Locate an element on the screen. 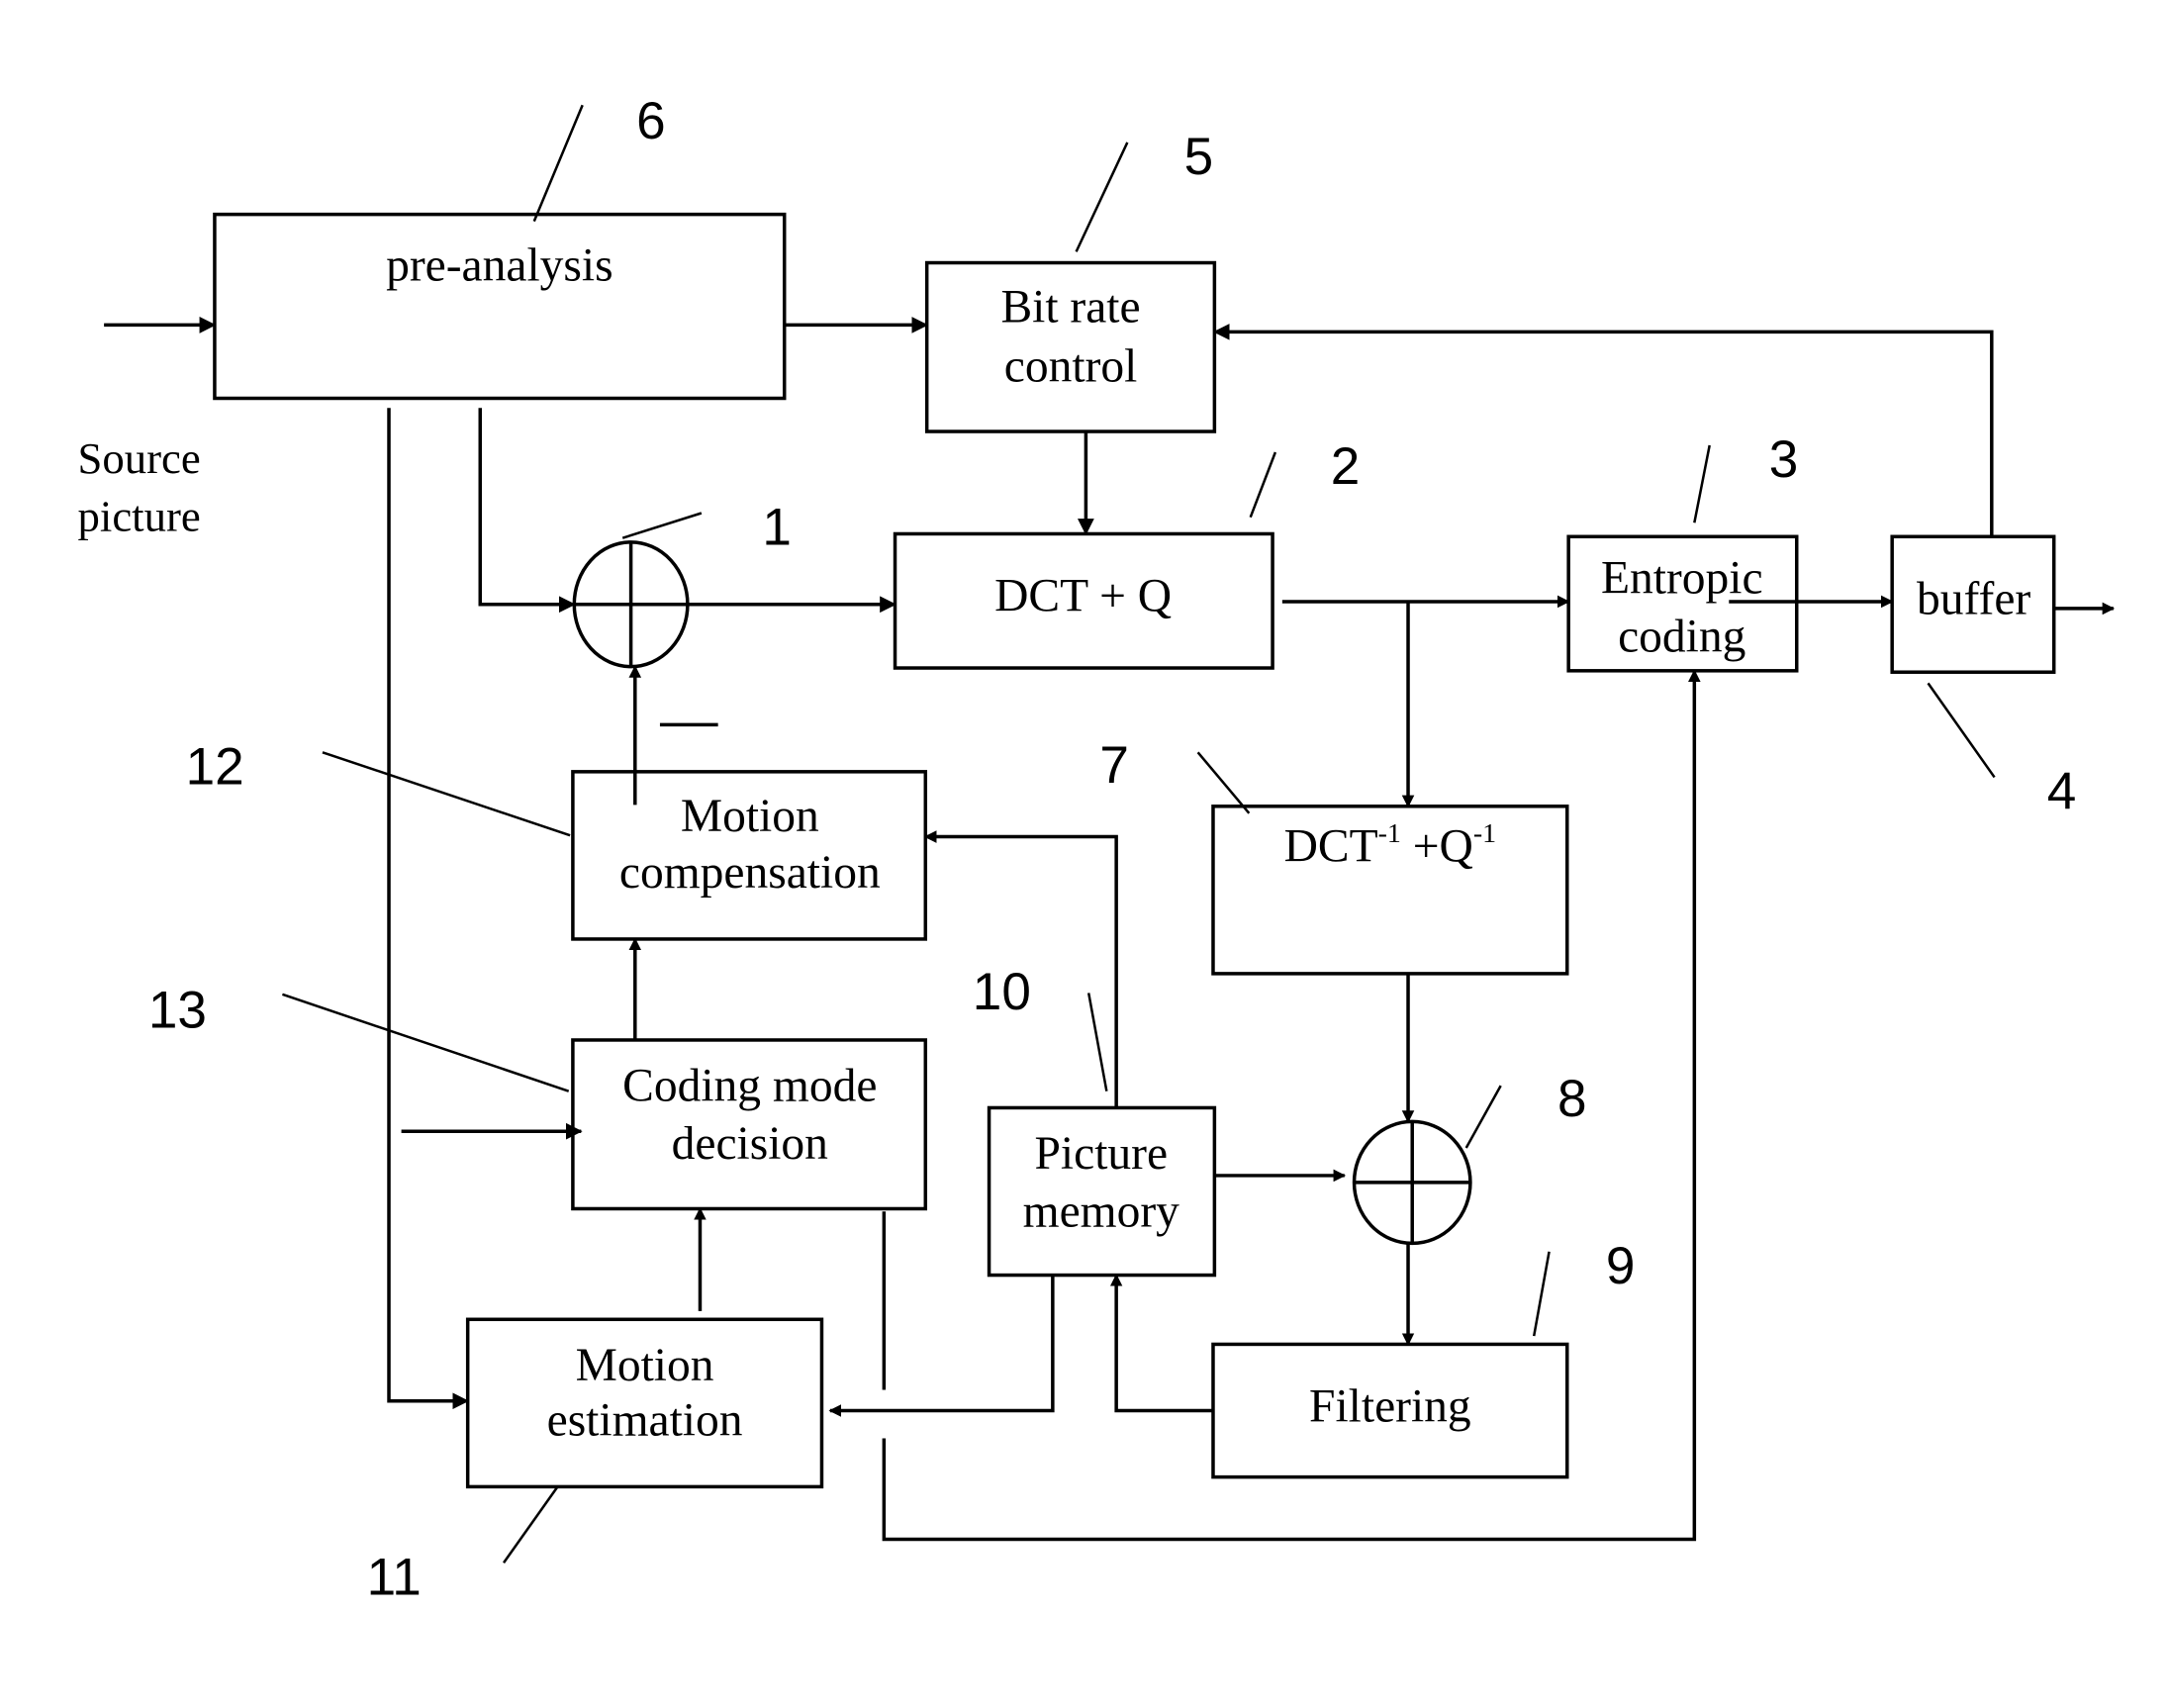 The width and height of the screenshot is (2169, 1708). entropic-coding-block: Entropic coding is located at coordinates (1682, 603).